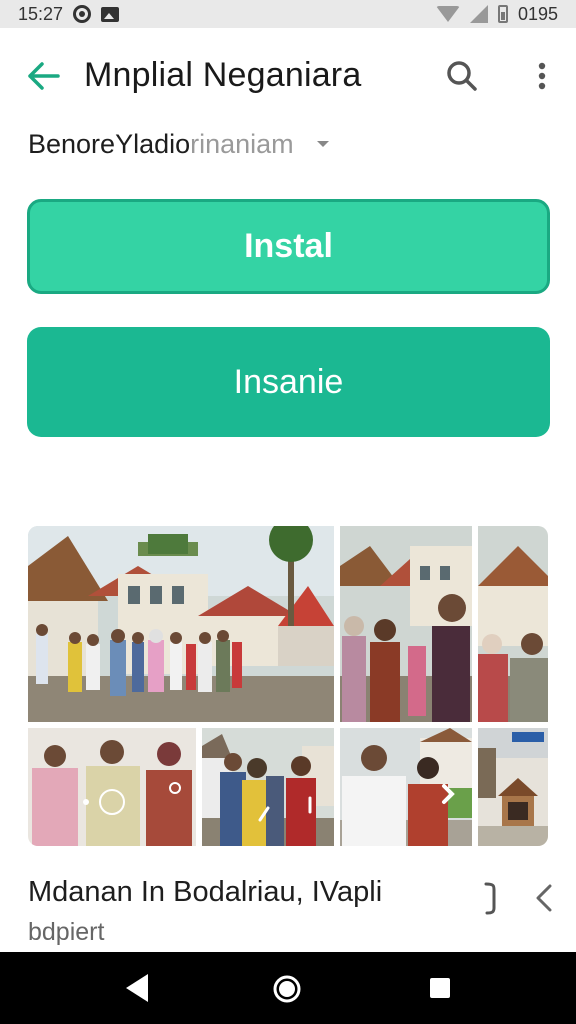  I want to click on share-button, so click(492, 898).